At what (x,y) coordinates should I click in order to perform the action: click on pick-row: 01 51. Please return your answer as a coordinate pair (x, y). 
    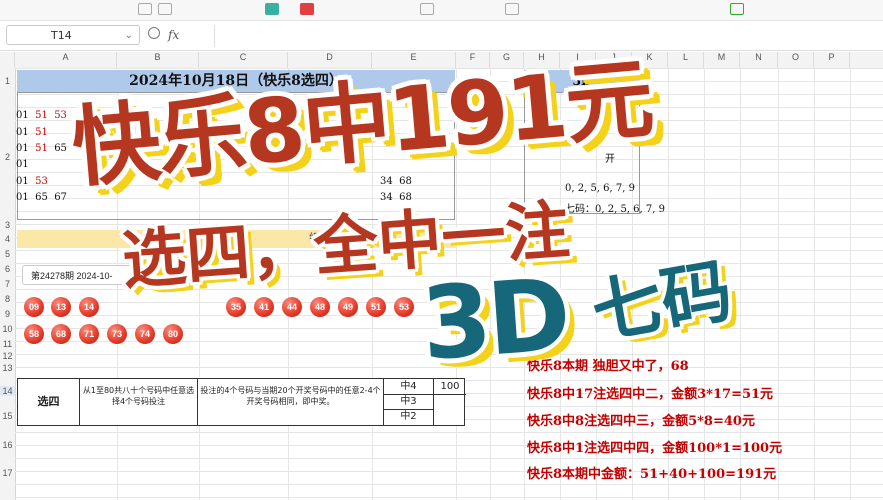
    Looking at the image, I should click on (32, 132).